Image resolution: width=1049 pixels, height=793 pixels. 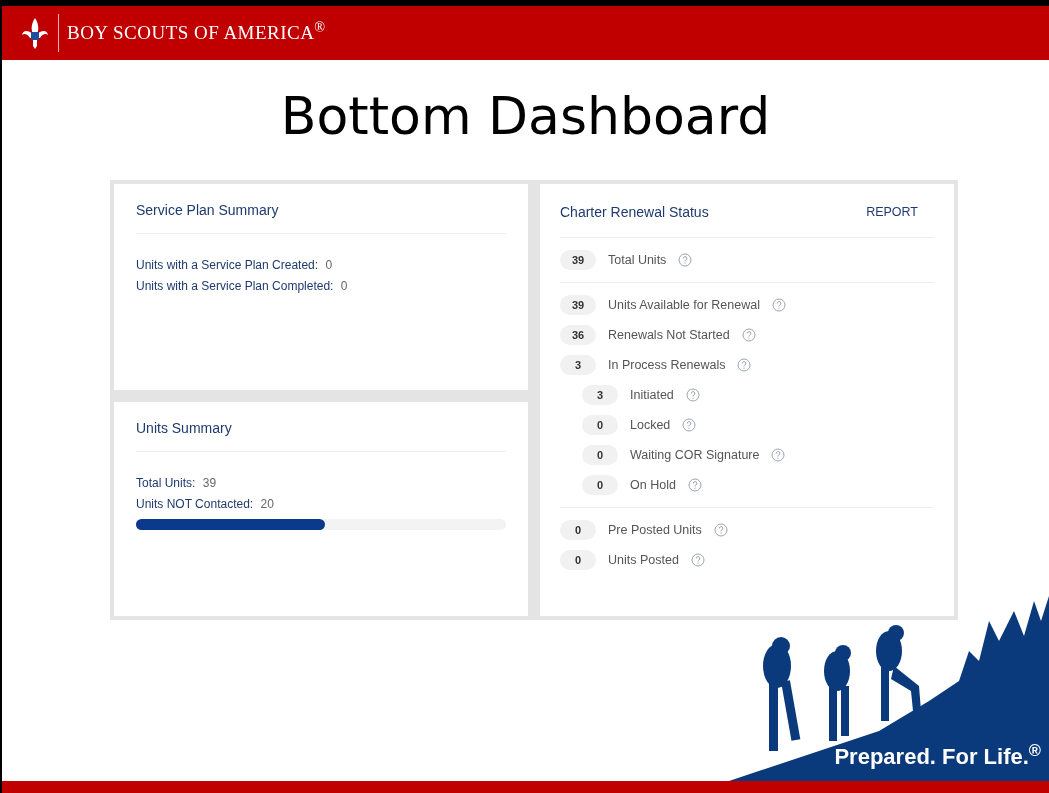 I want to click on status-label: Renewals Not Started, so click(x=669, y=335).